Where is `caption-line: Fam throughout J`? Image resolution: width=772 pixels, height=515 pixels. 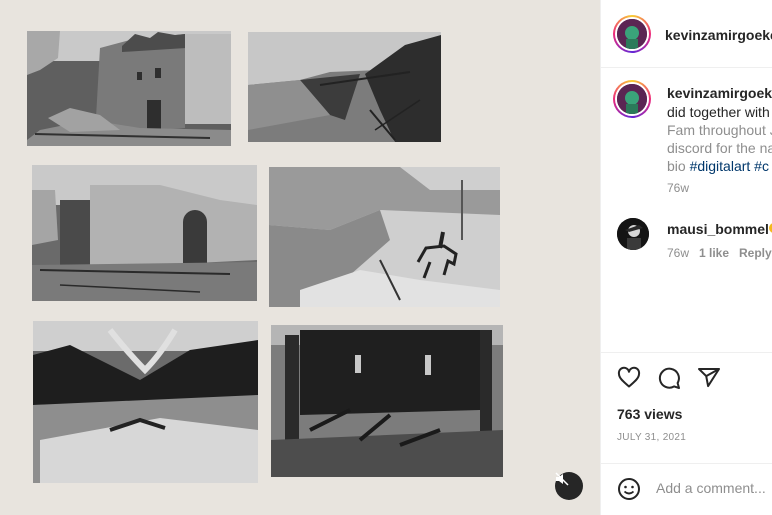
caption-line: Fam throughout J is located at coordinates (719, 130).